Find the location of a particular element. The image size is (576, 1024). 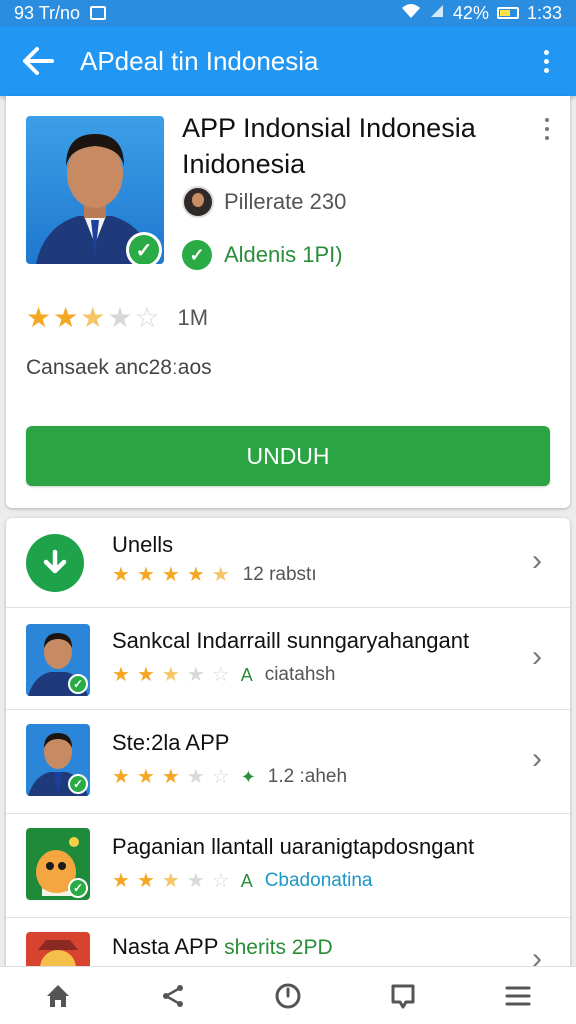

home-icon is located at coordinates (57, 995).